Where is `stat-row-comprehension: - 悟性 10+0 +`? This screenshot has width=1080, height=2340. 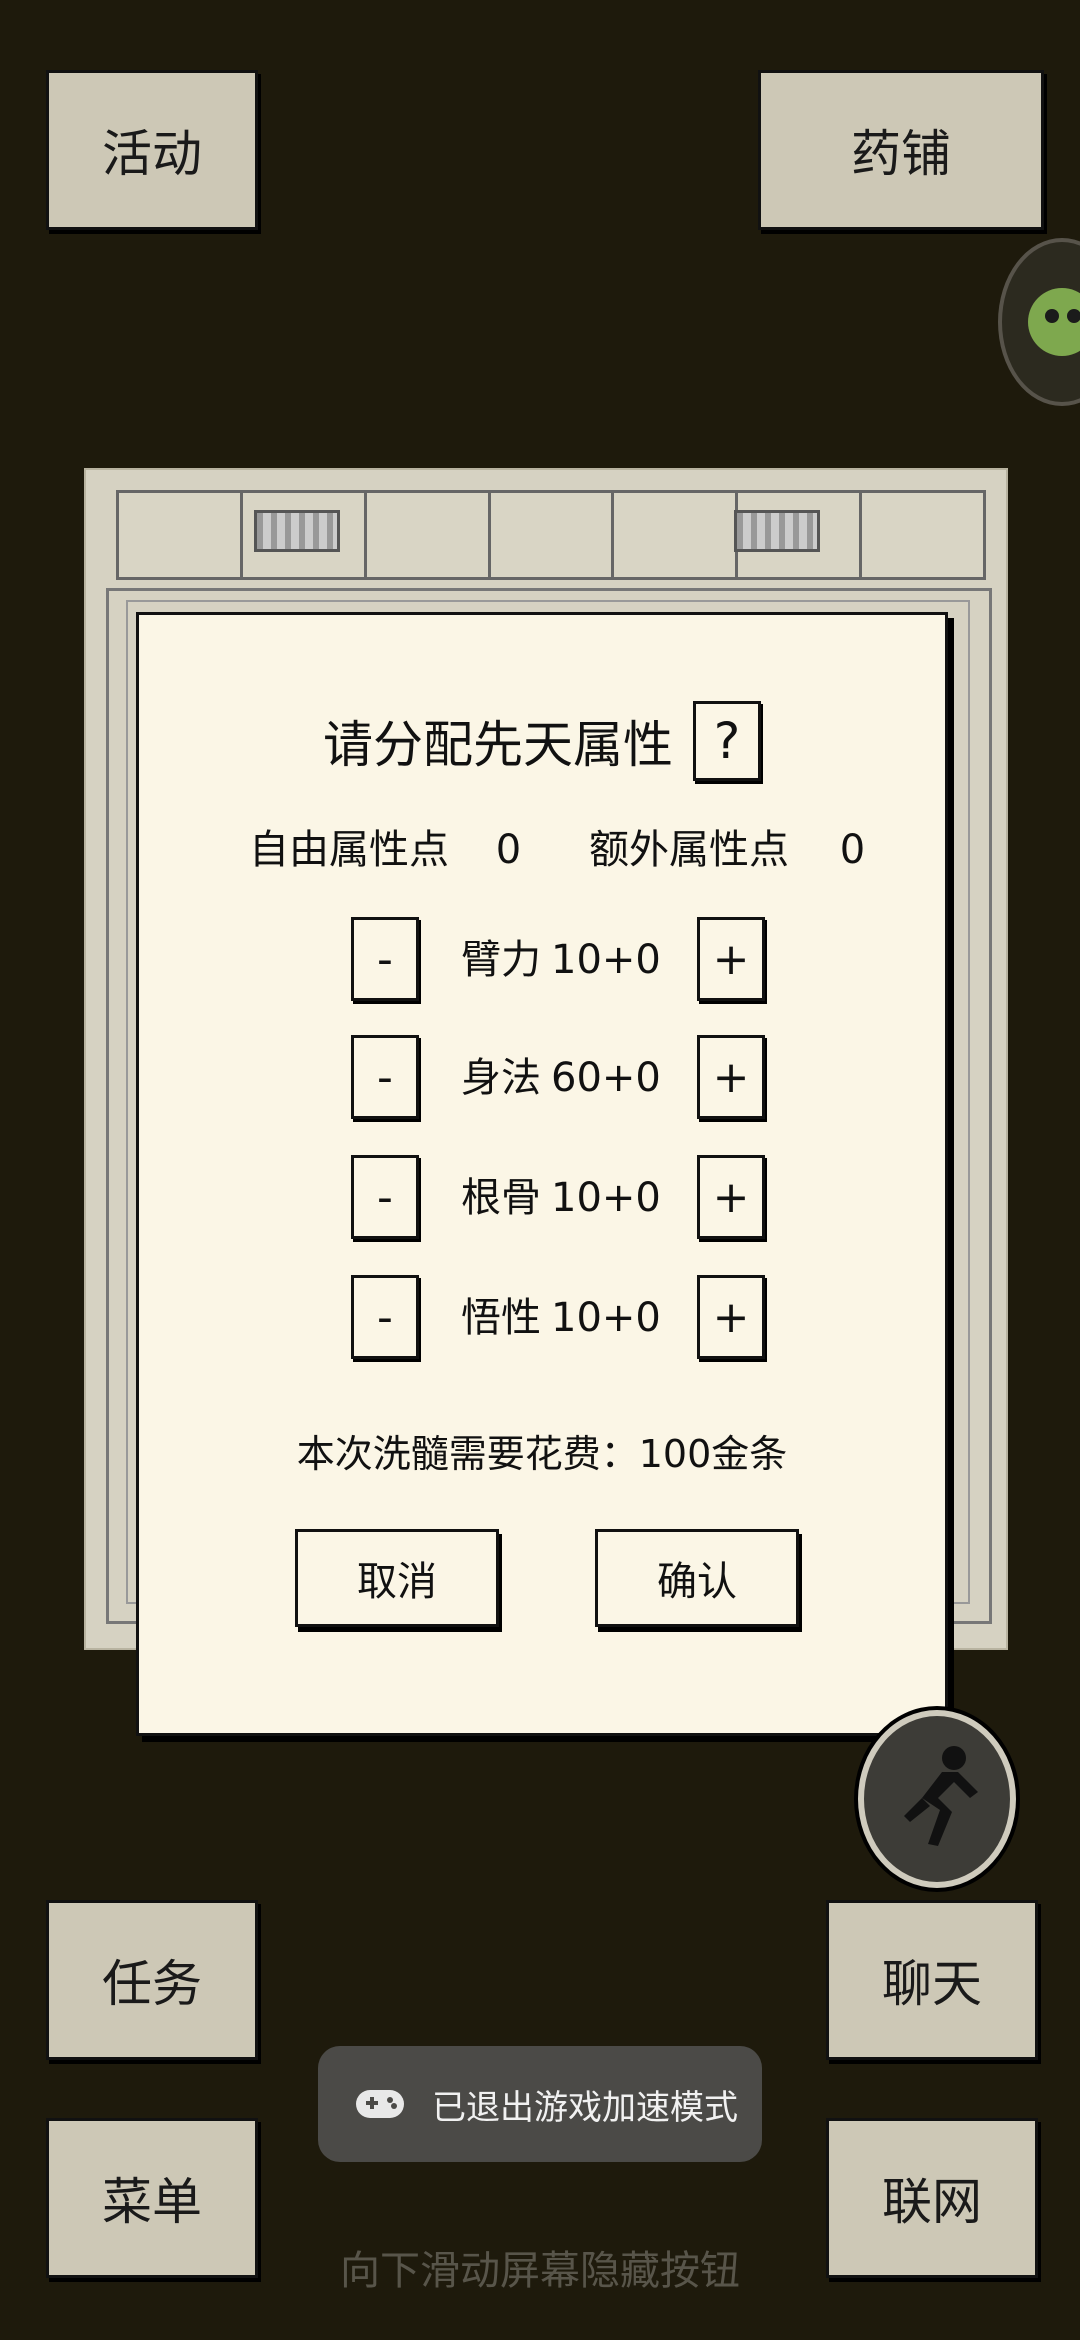 stat-row-comprehension: - 悟性 10+0 + is located at coordinates (542, 1317).